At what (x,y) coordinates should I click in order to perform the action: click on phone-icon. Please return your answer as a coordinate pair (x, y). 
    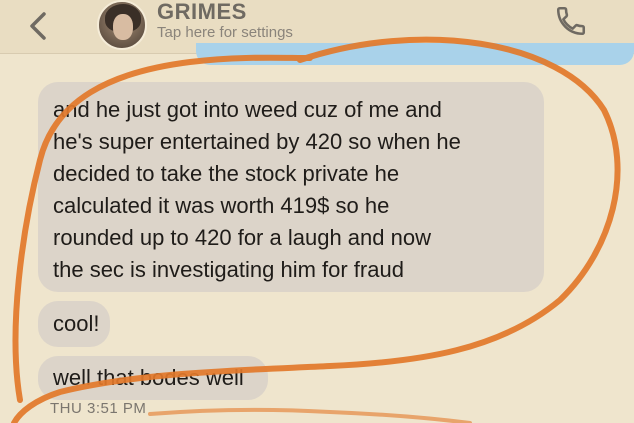
    Looking at the image, I should click on (571, 21).